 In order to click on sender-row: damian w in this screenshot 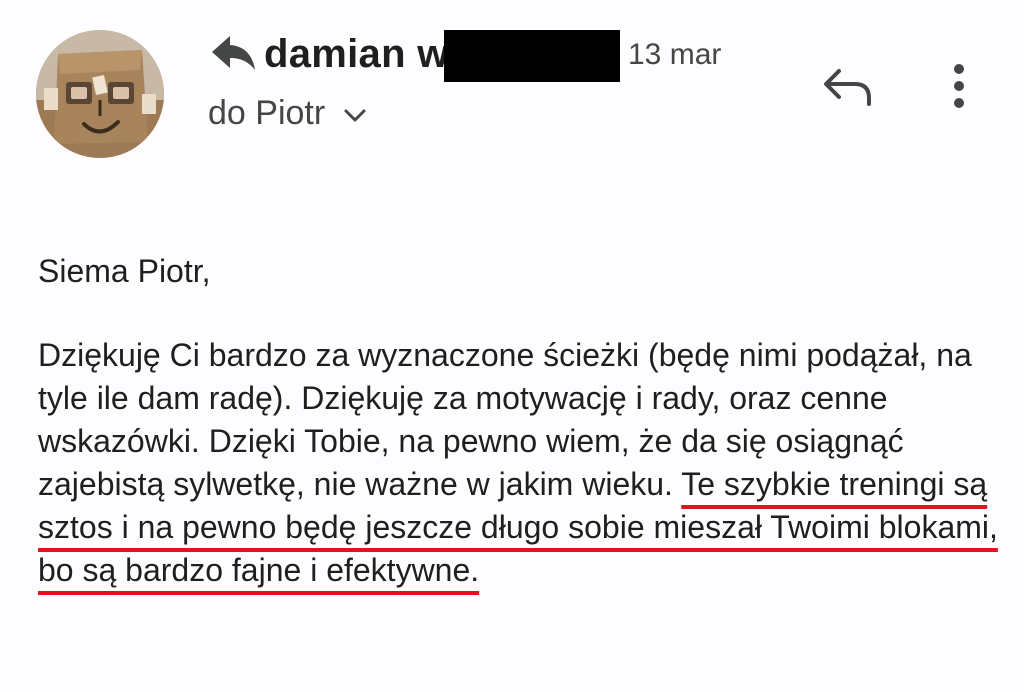, I will do `click(328, 54)`.